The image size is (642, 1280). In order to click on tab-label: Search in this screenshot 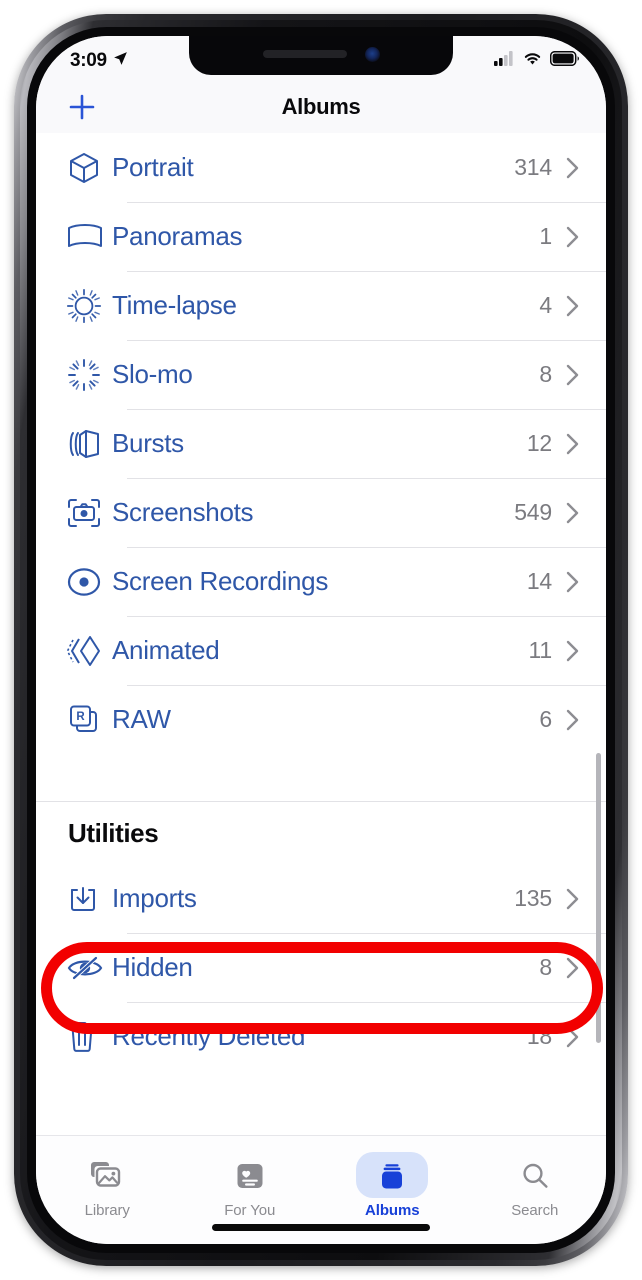, I will do `click(535, 1210)`.